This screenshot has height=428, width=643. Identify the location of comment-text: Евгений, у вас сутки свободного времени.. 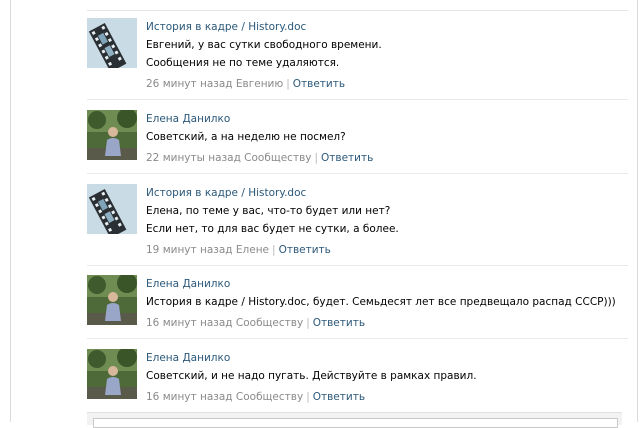
(264, 45).